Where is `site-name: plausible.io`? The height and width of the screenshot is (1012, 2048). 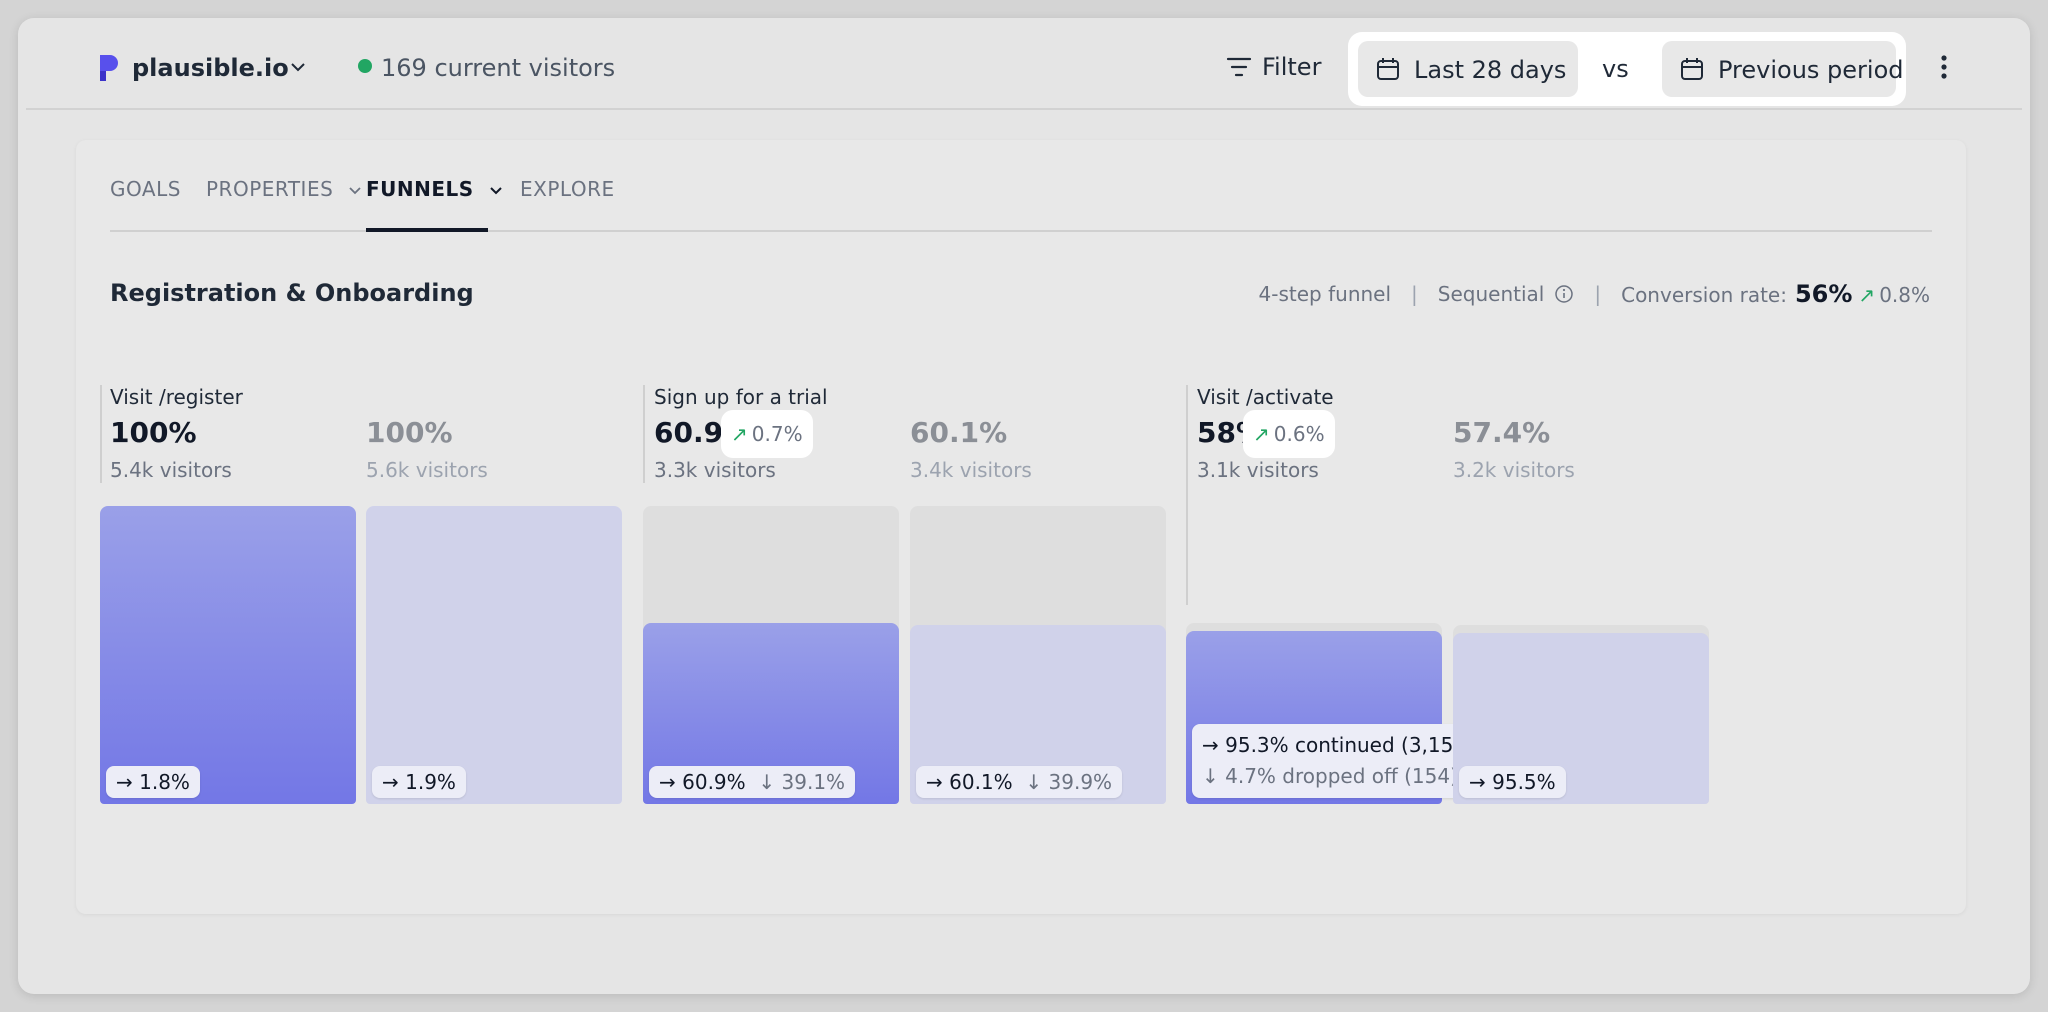 site-name: plausible.io is located at coordinates (210, 68).